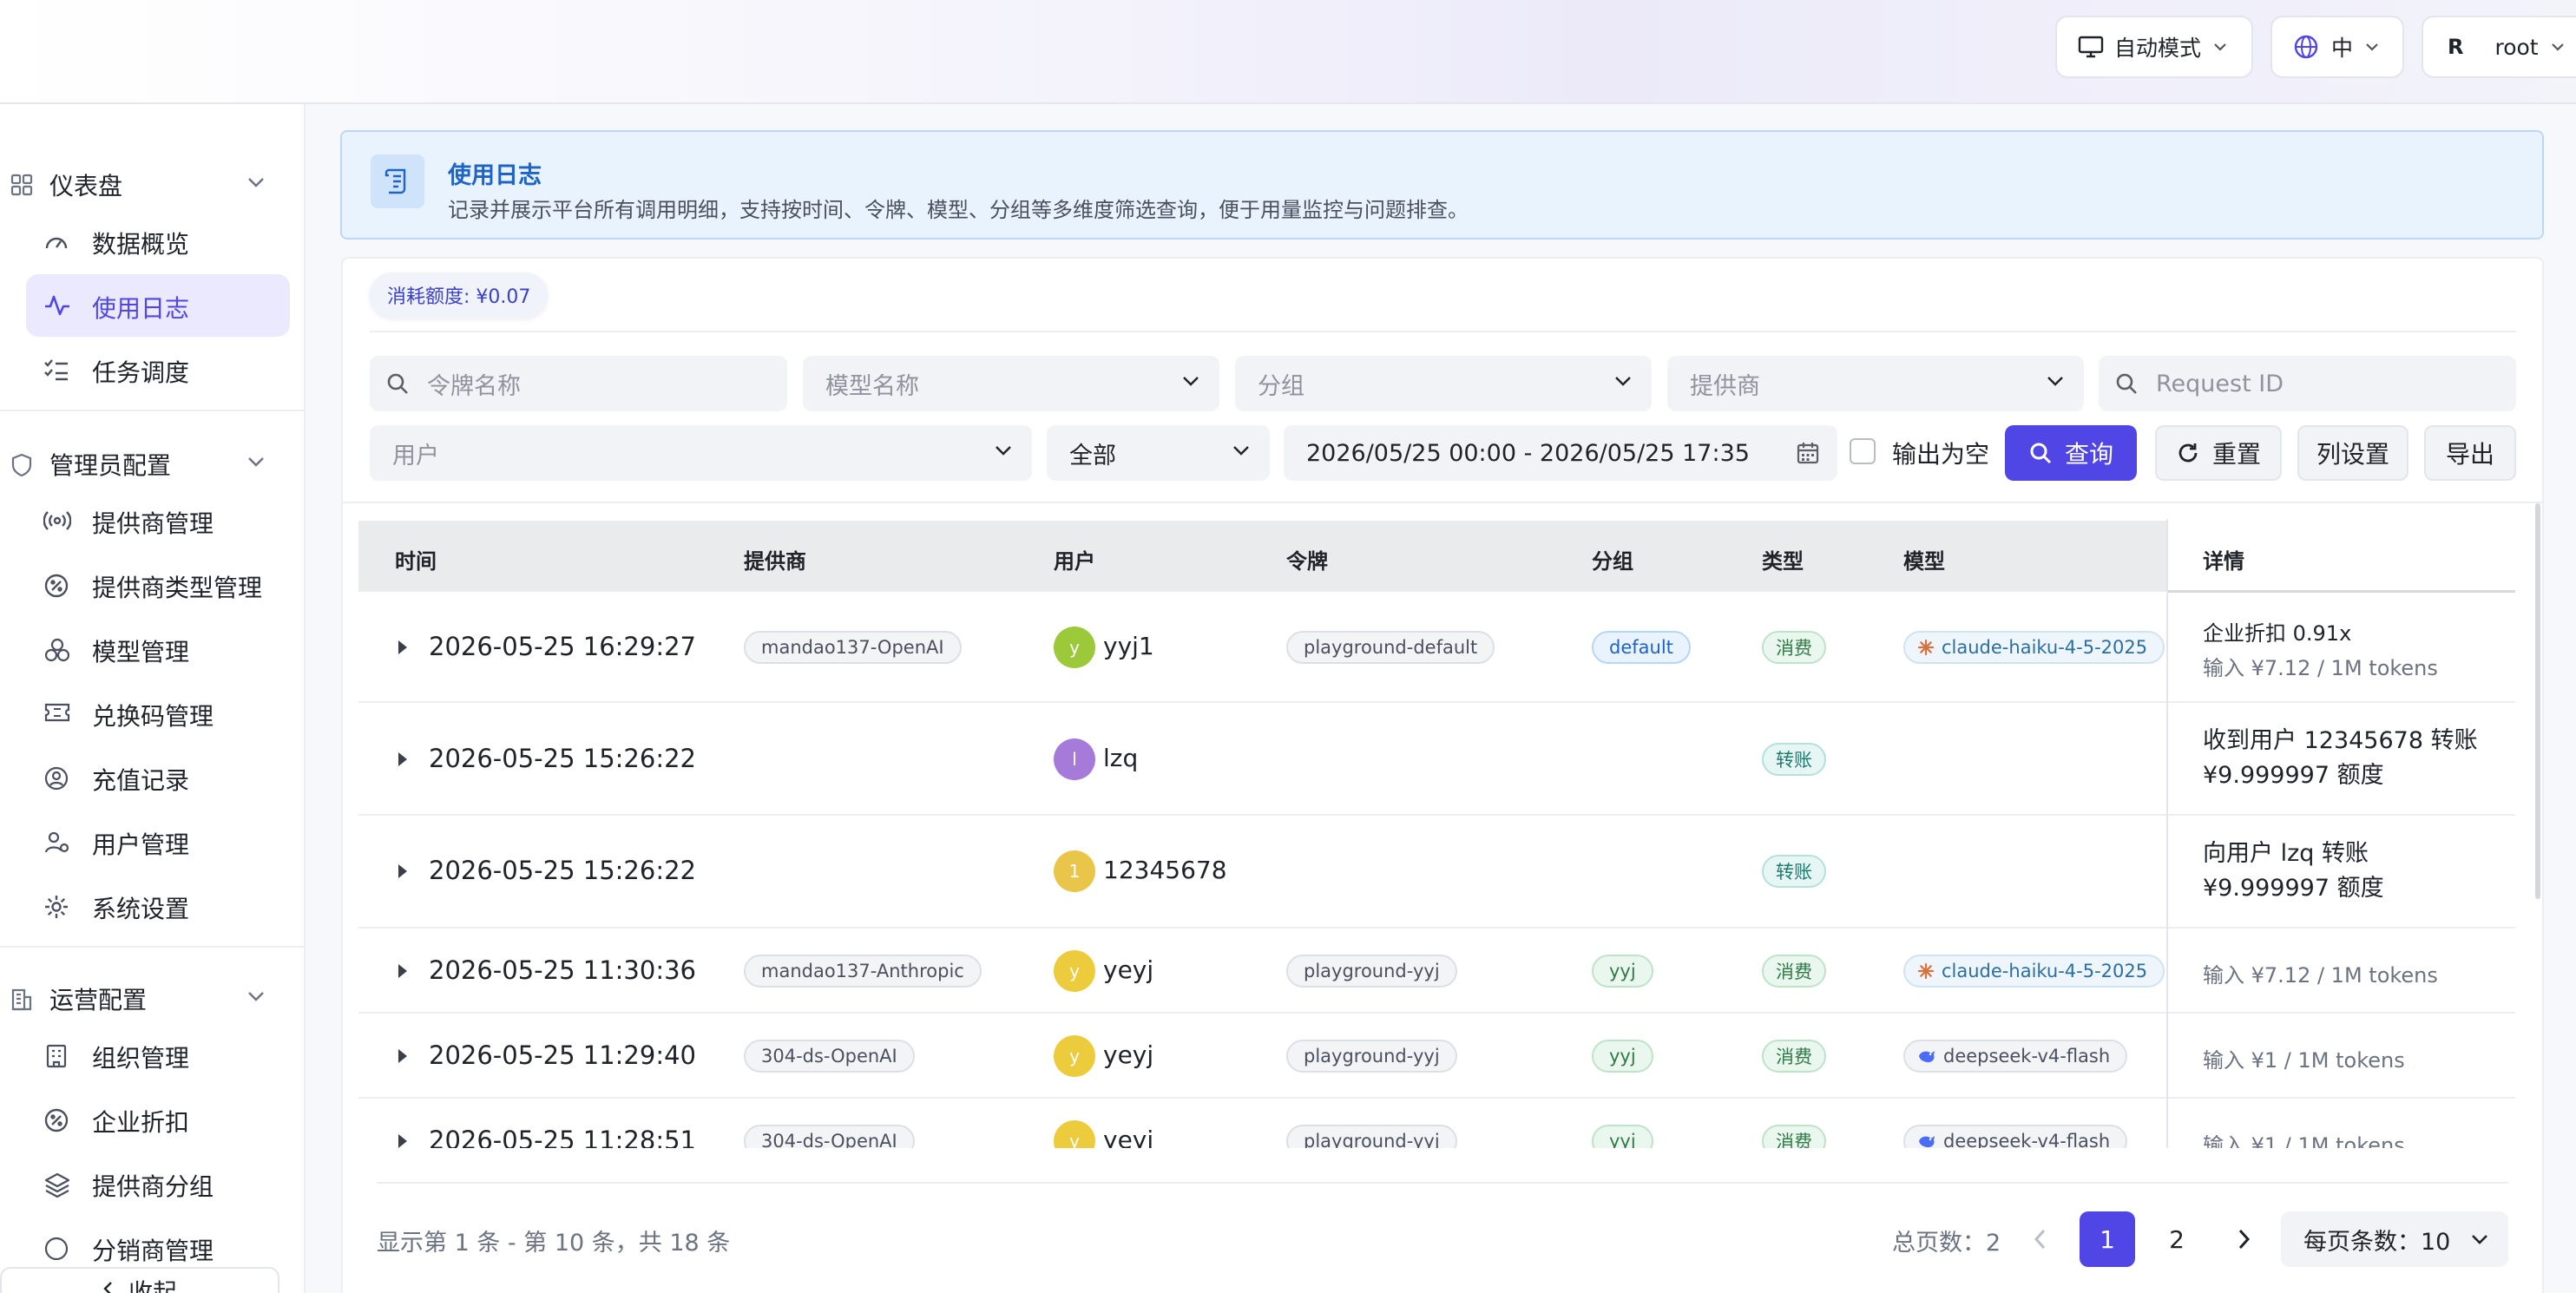 The image size is (2576, 1293). I want to click on user-menu-button: R root, so click(2499, 47).